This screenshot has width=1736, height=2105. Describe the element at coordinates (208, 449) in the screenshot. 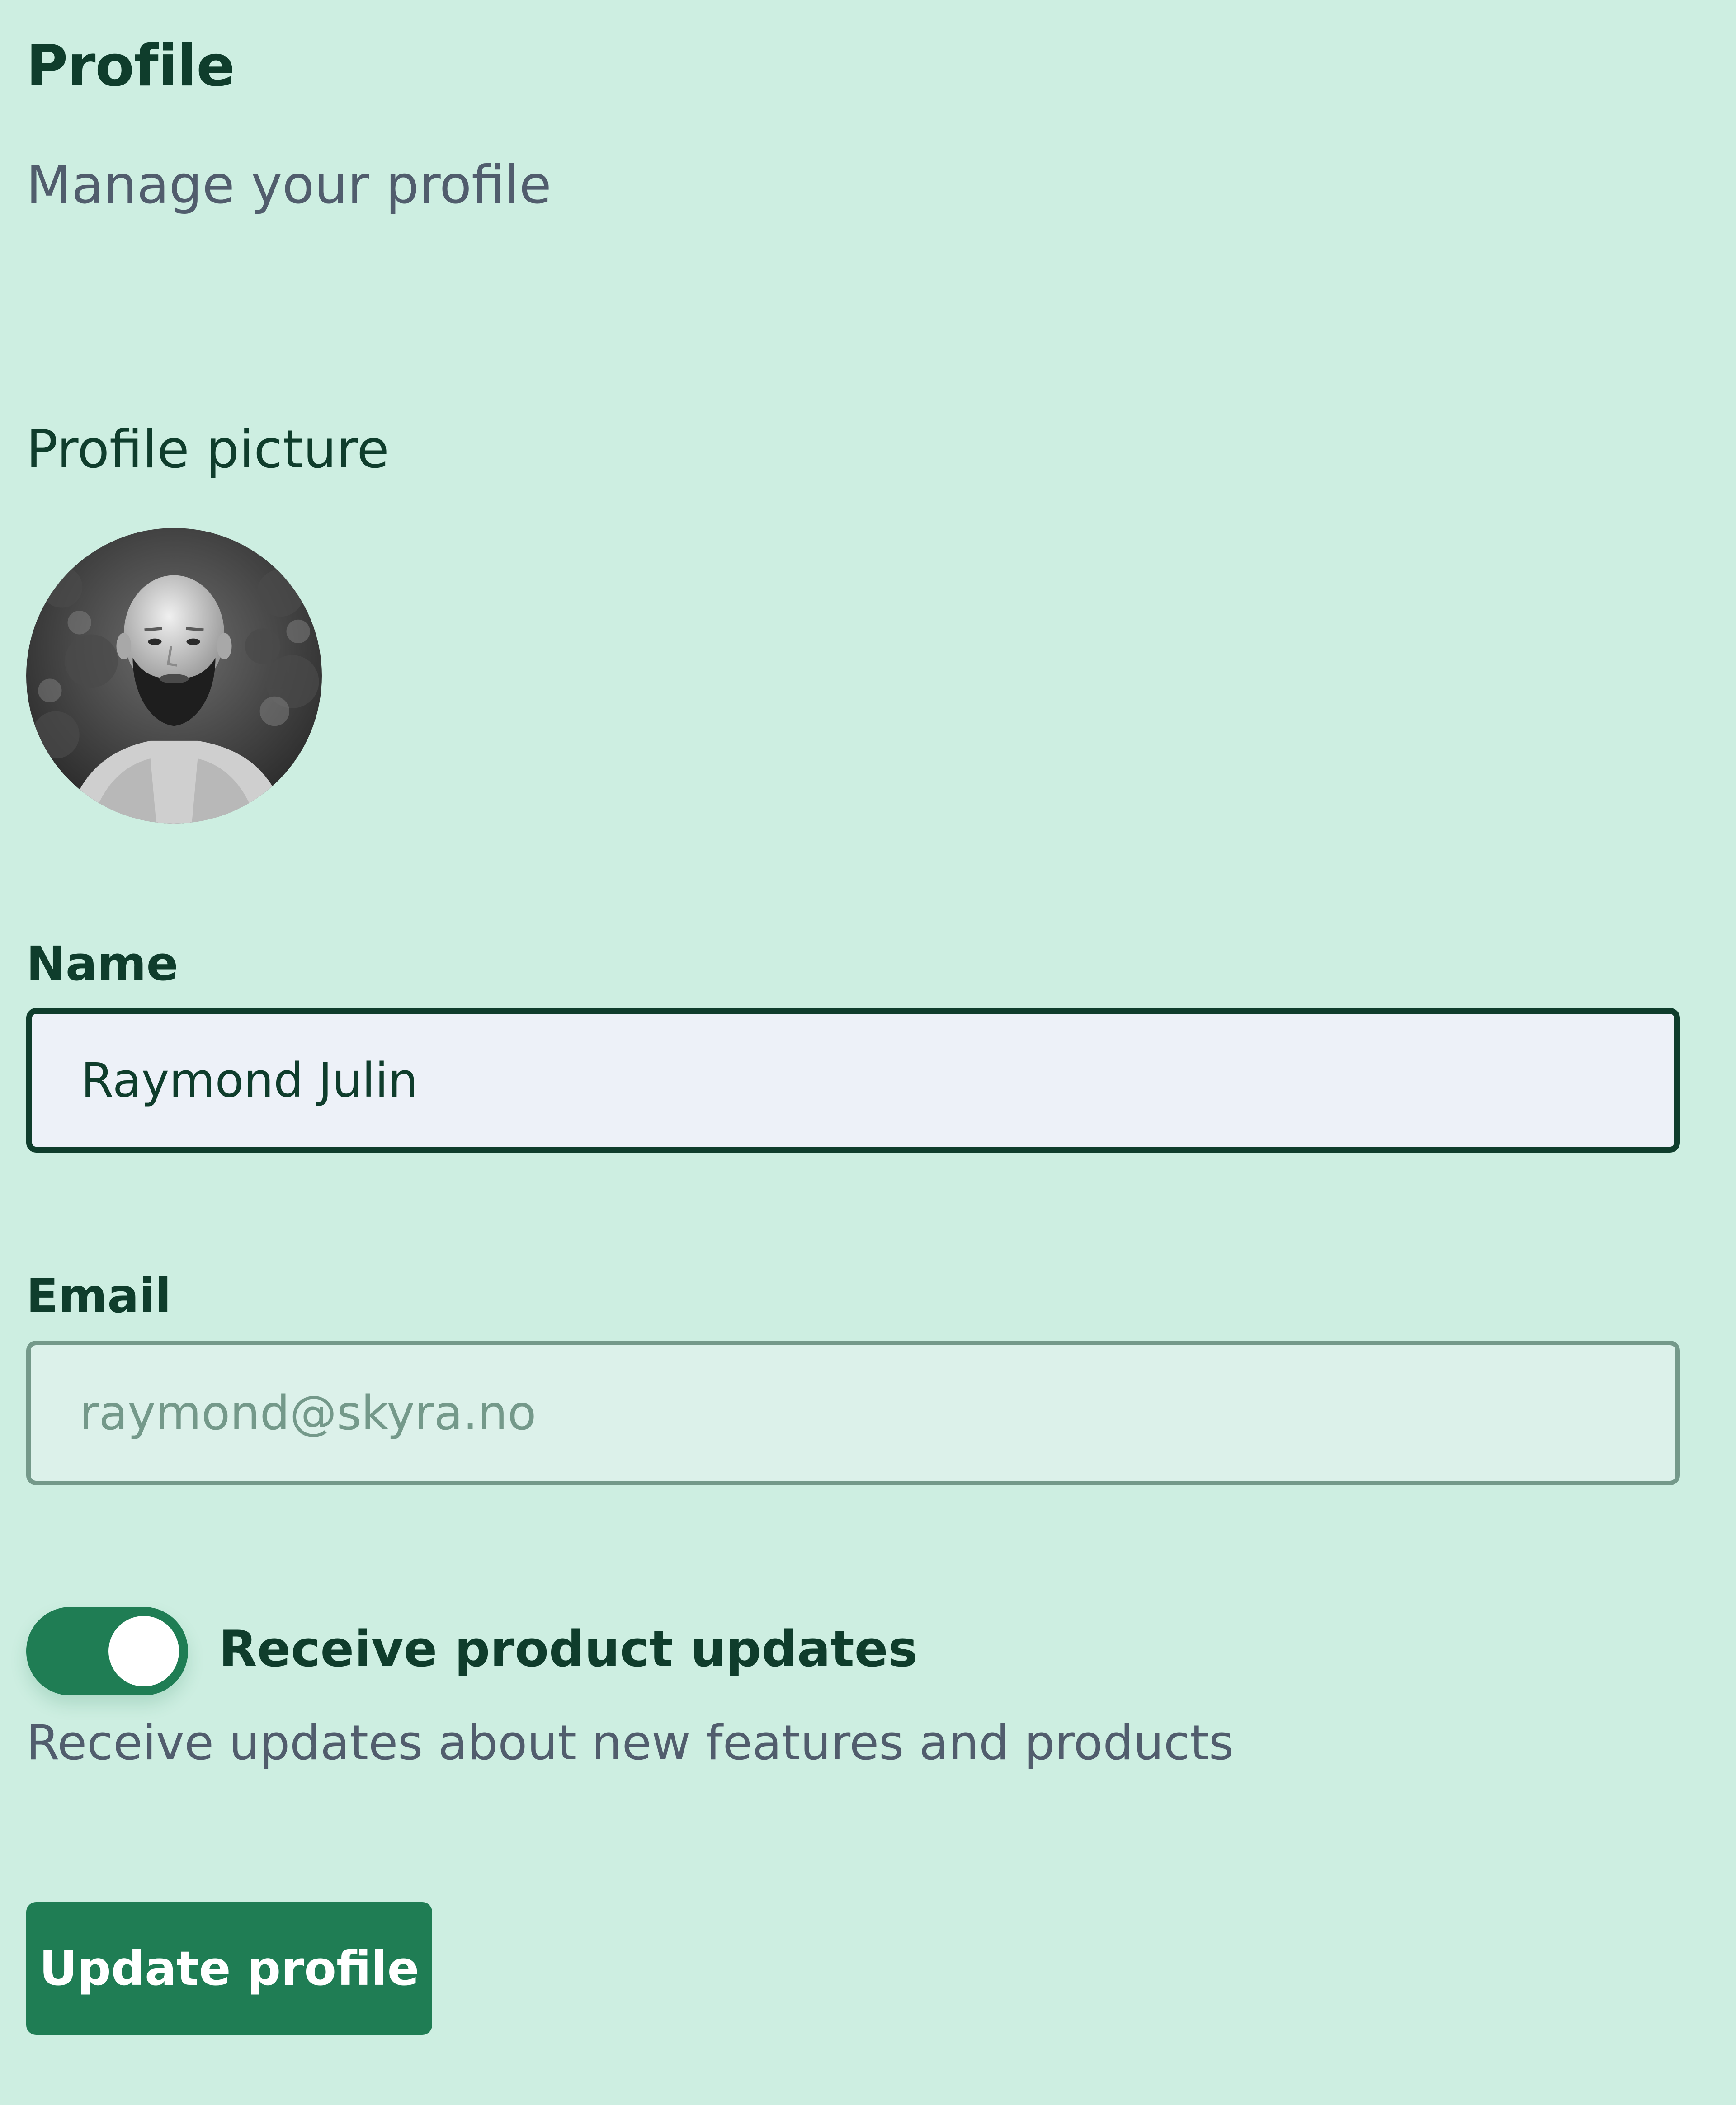

I see `profile-picture-label: Profile picture` at that location.